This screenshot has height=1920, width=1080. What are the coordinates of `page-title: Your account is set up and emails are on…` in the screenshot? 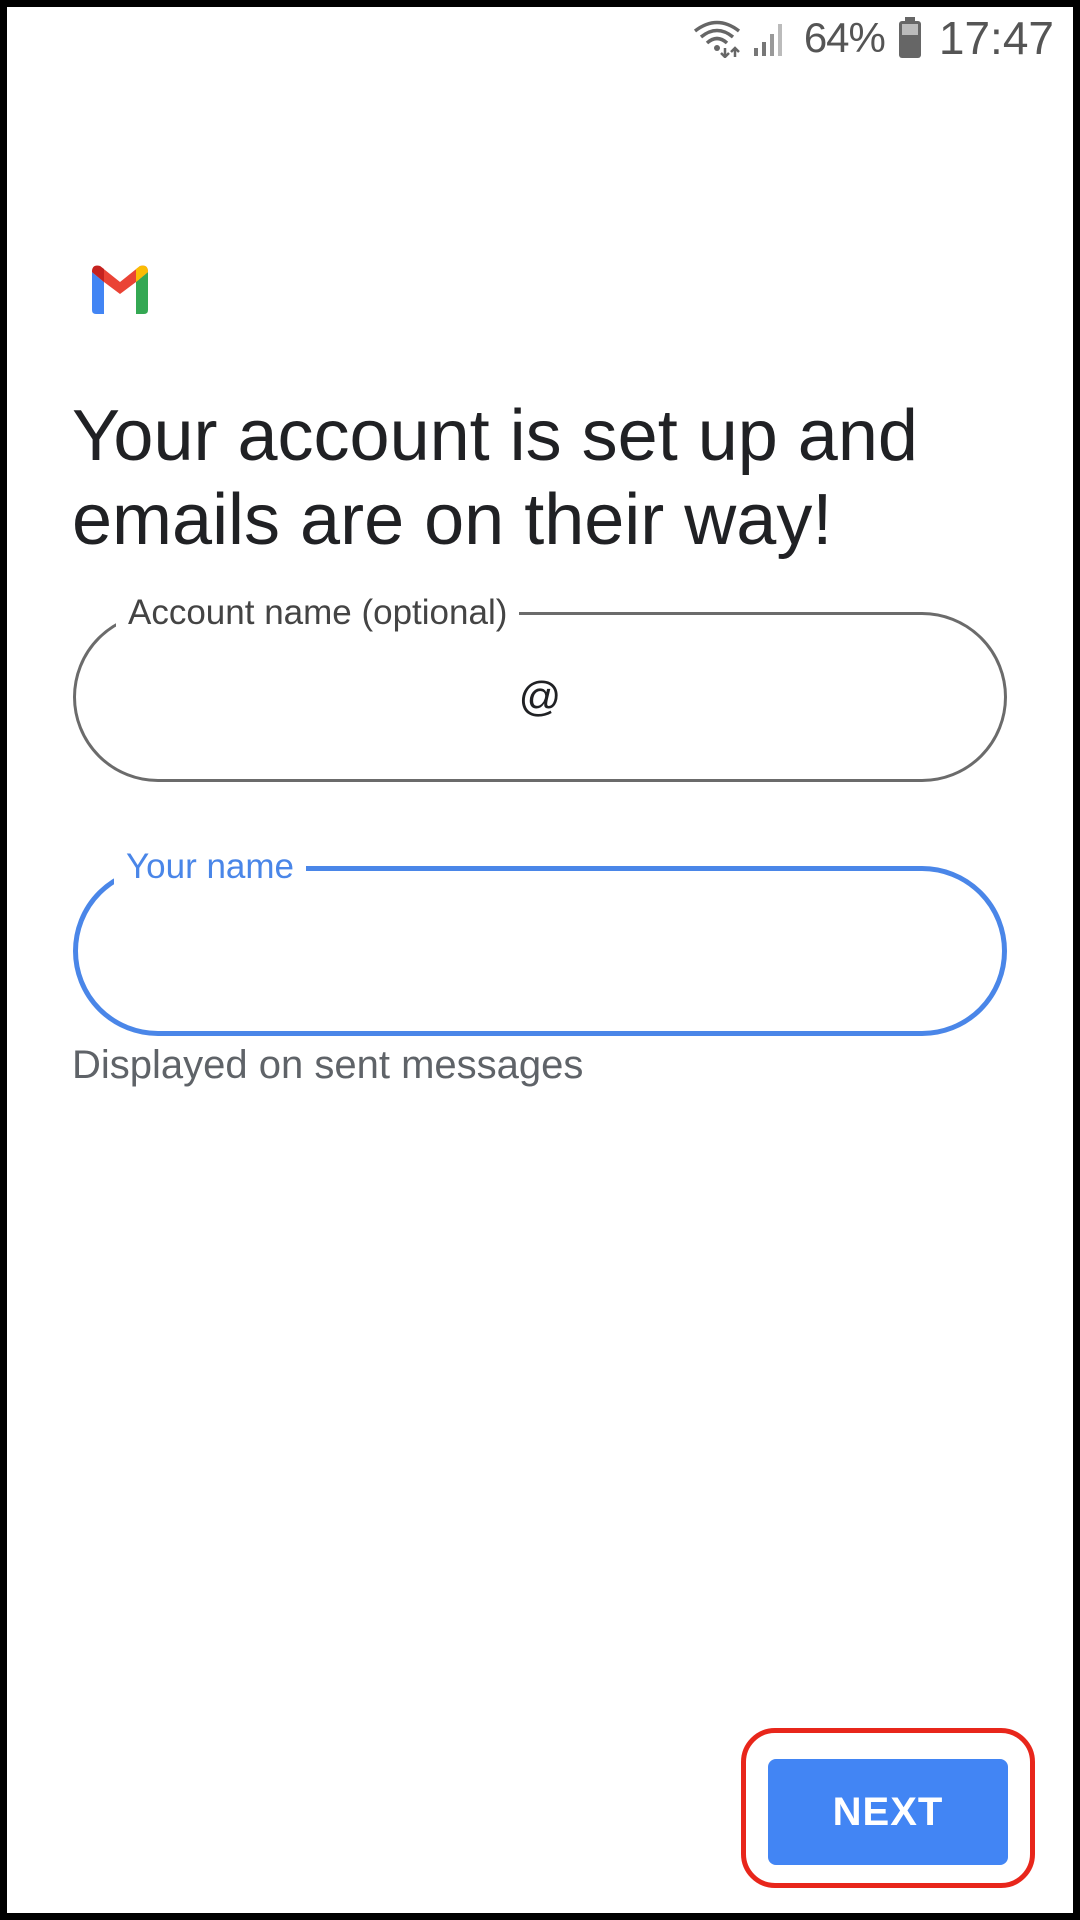 It's located at (495, 478).